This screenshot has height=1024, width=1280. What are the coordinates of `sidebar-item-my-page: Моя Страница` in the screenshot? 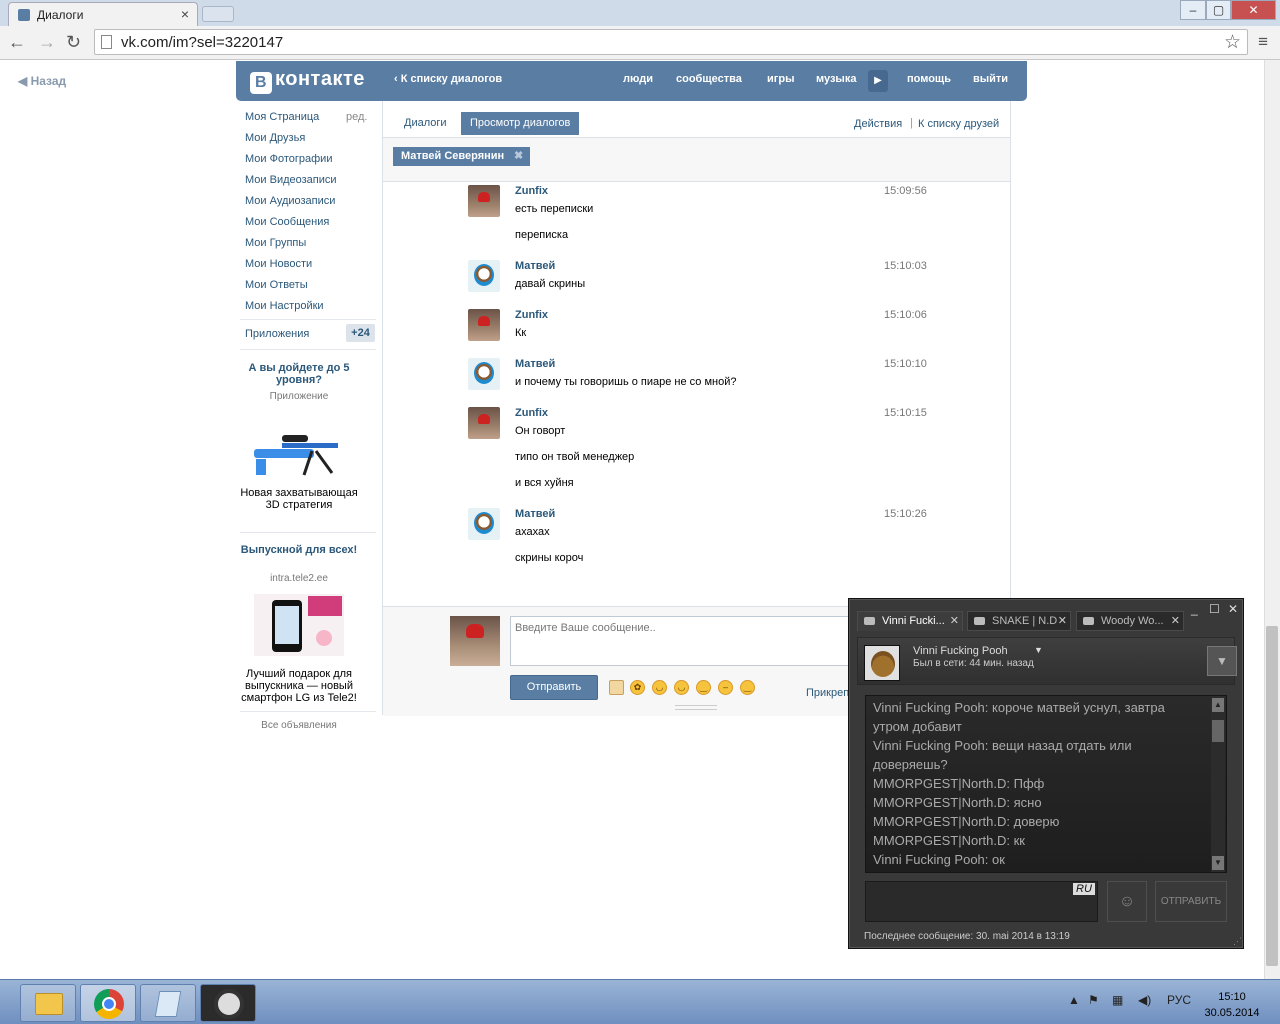 It's located at (282, 117).